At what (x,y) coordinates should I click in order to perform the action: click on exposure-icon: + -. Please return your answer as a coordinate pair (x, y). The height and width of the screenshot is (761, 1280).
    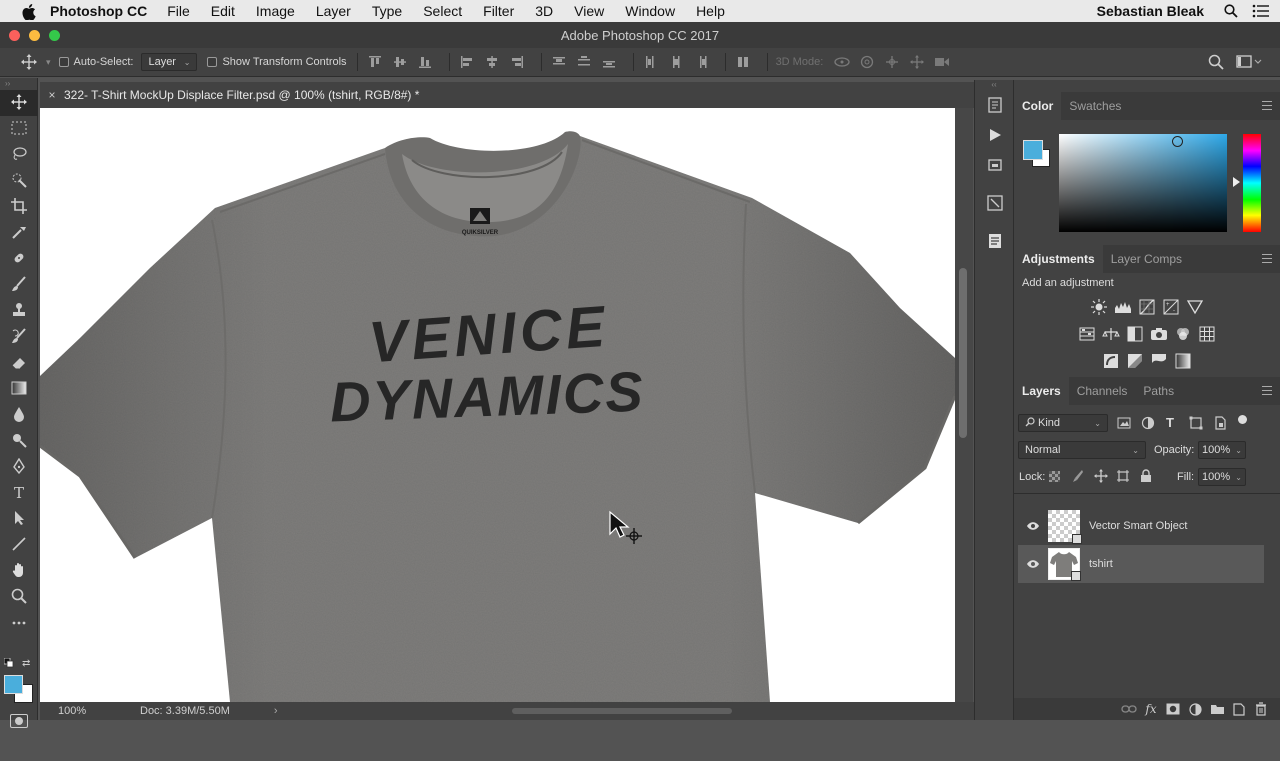
    Looking at the image, I should click on (1171, 307).